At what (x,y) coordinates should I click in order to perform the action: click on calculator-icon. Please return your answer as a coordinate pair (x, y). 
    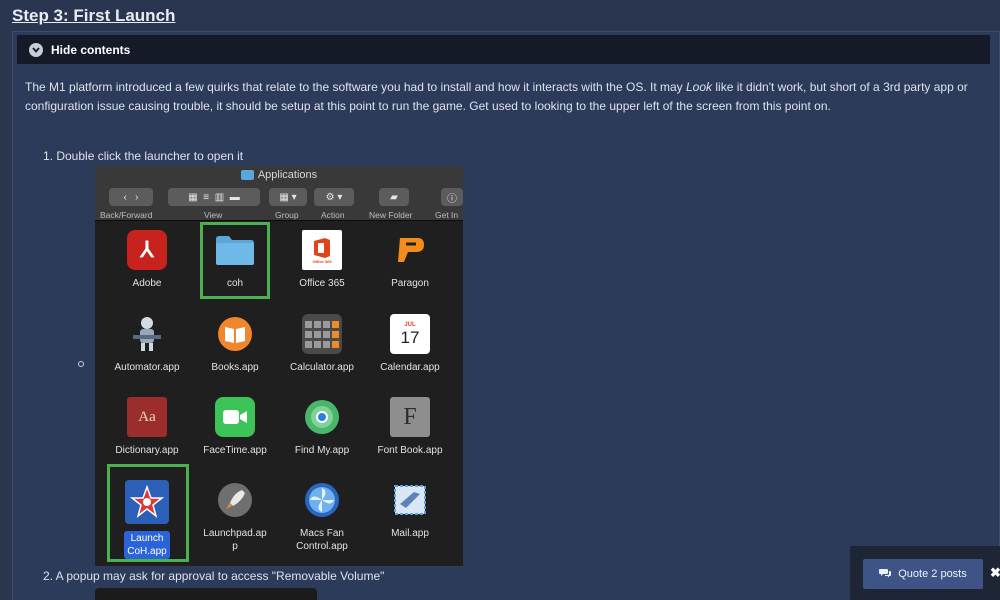
    Looking at the image, I should click on (322, 334).